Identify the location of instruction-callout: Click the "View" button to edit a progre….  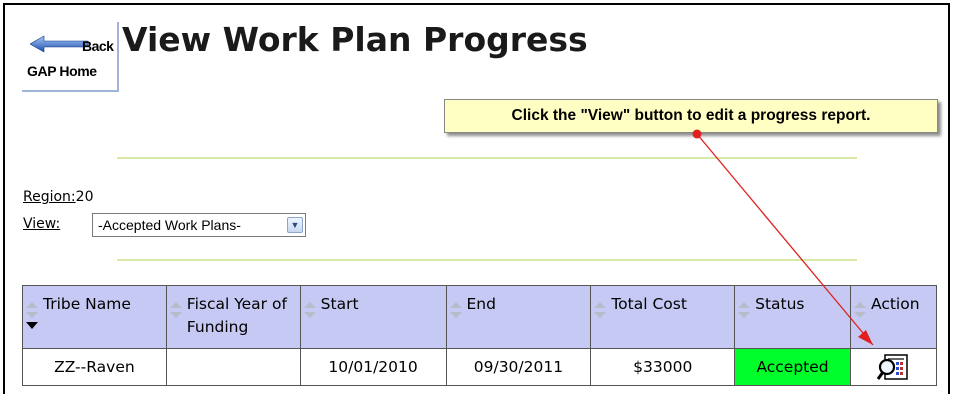
(691, 116).